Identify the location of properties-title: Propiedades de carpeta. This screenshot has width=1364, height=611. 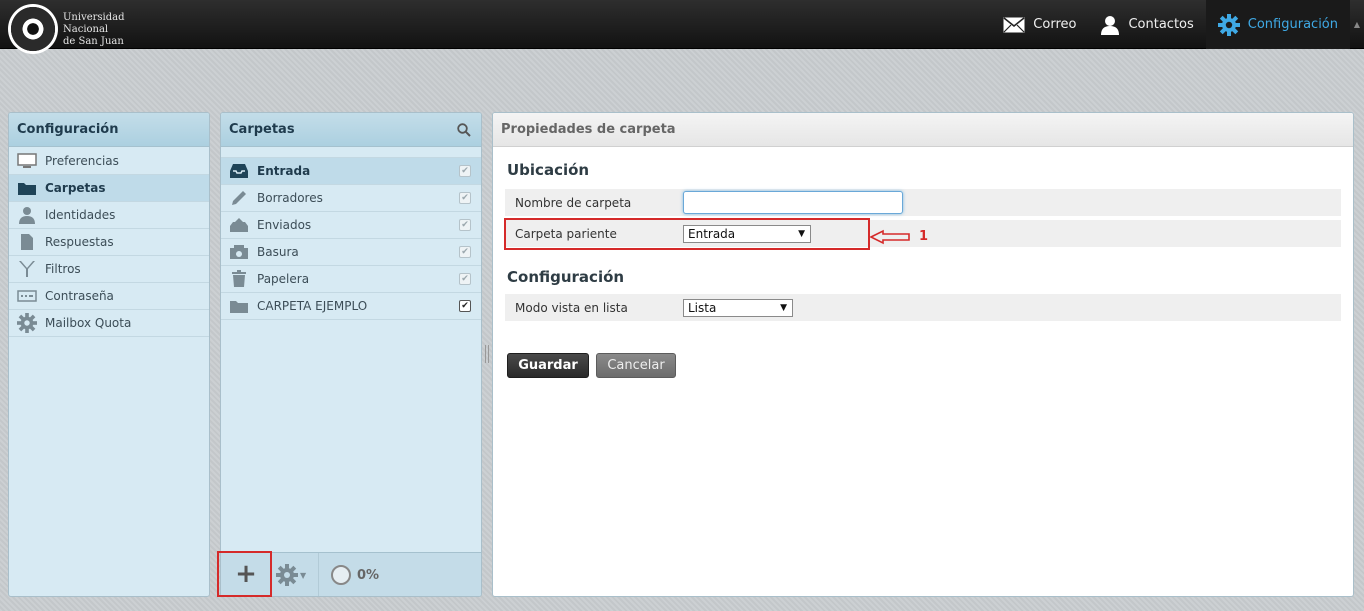
(923, 130).